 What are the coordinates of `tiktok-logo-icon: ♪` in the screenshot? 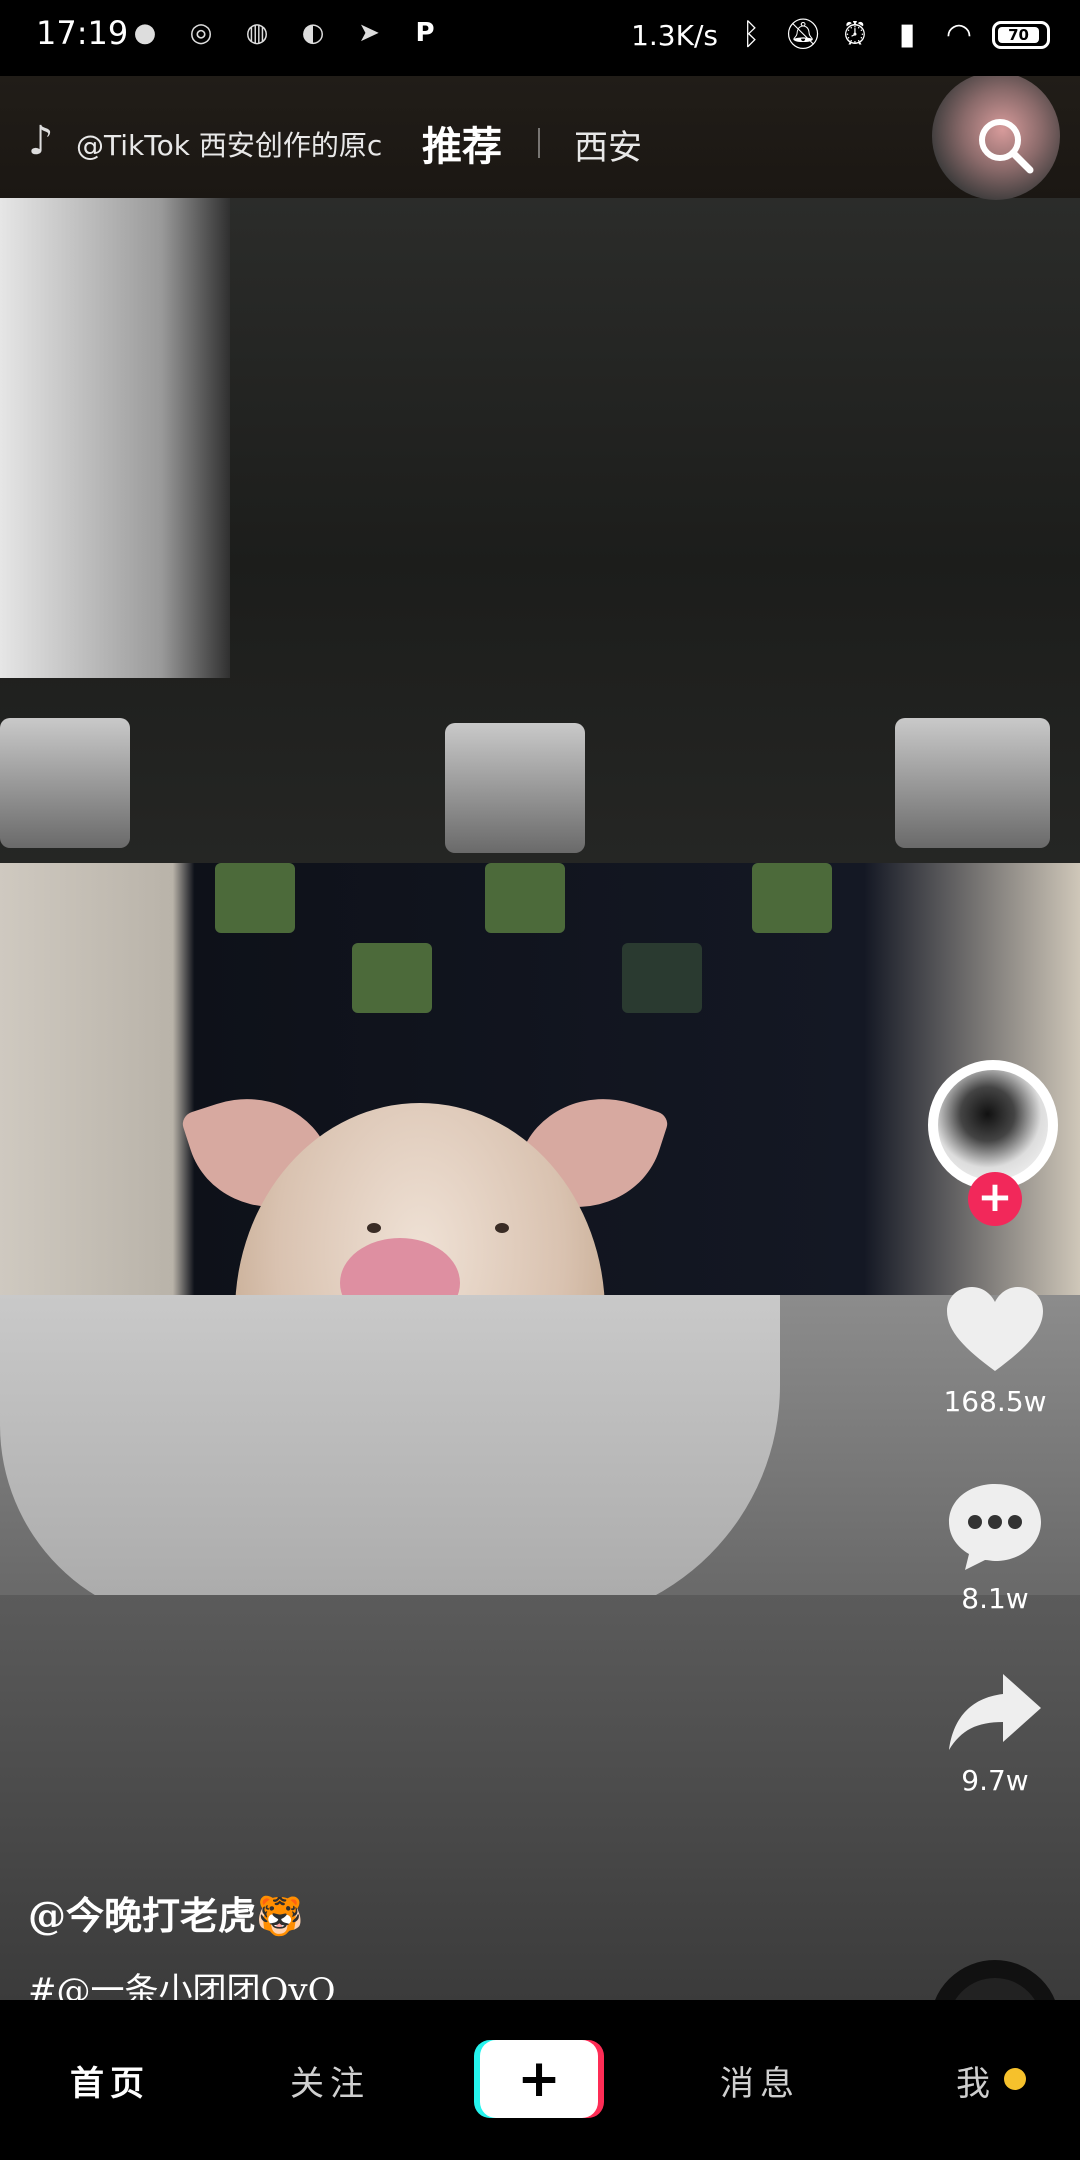 It's located at (41, 141).